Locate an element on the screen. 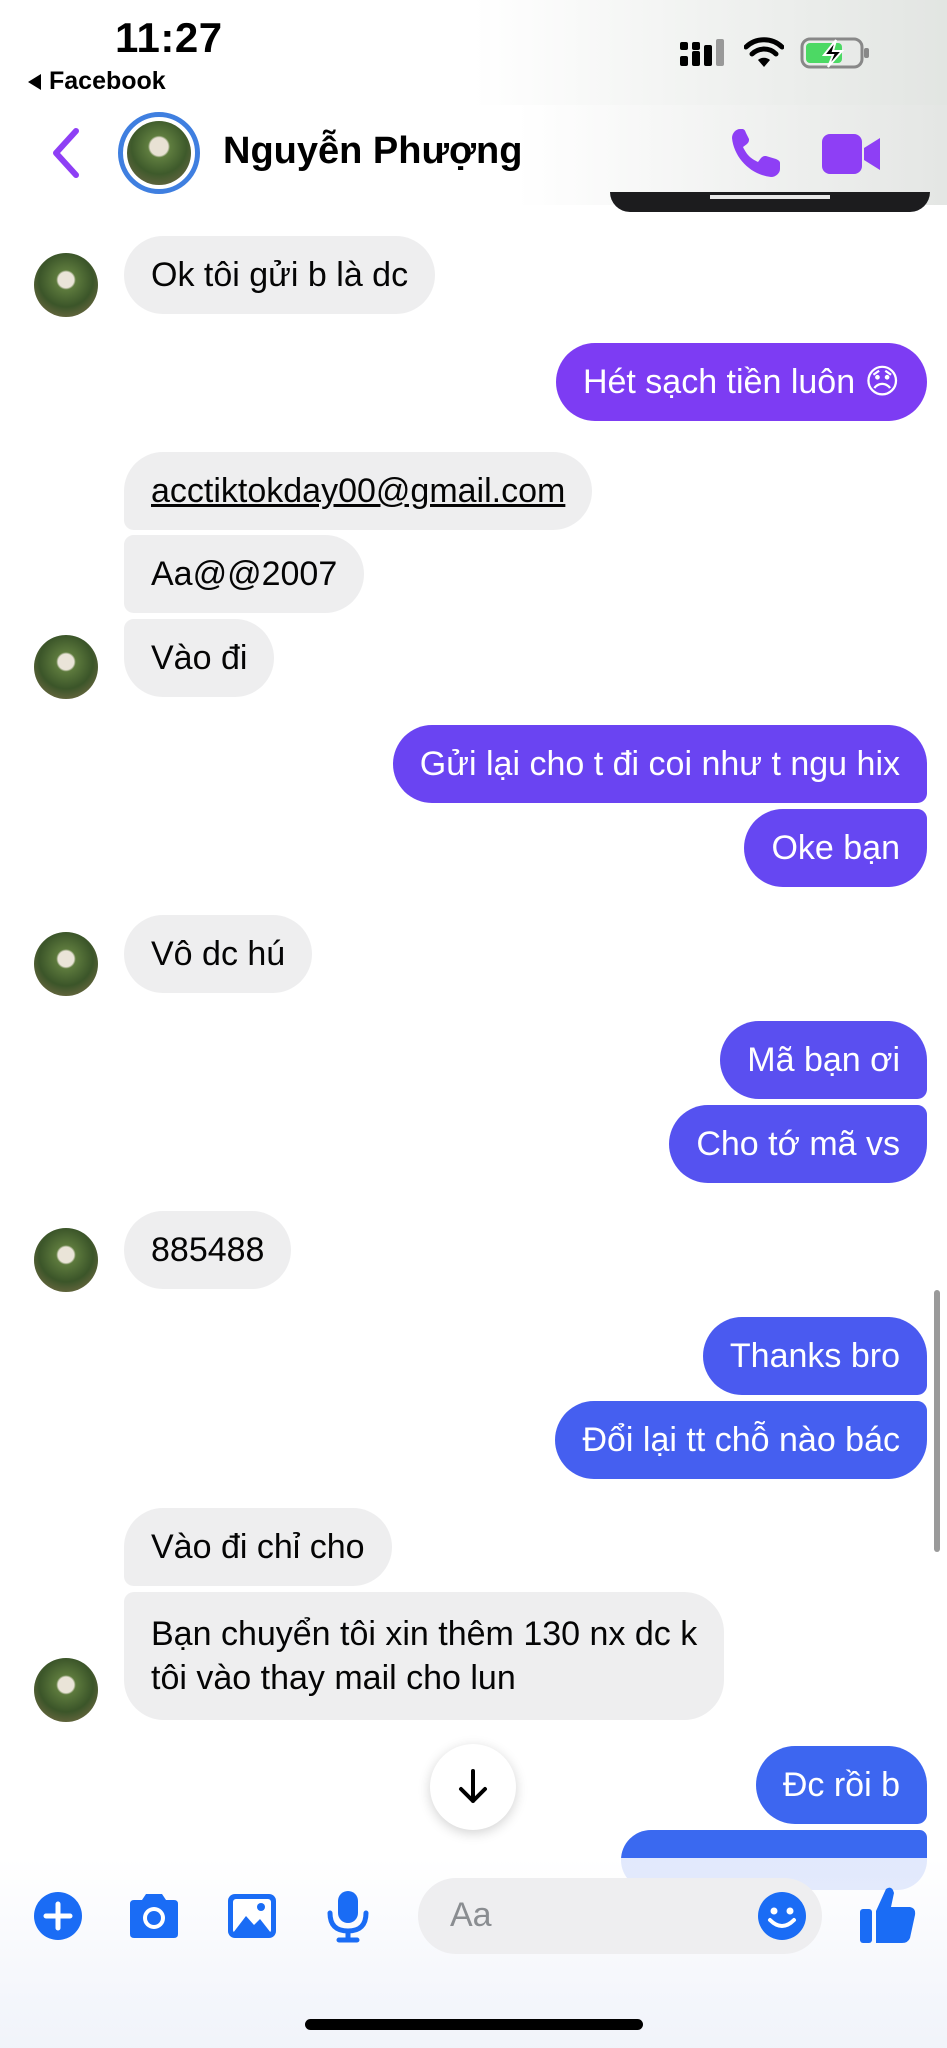 The image size is (947, 2048). arrow-down-icon is located at coordinates (473, 1786).